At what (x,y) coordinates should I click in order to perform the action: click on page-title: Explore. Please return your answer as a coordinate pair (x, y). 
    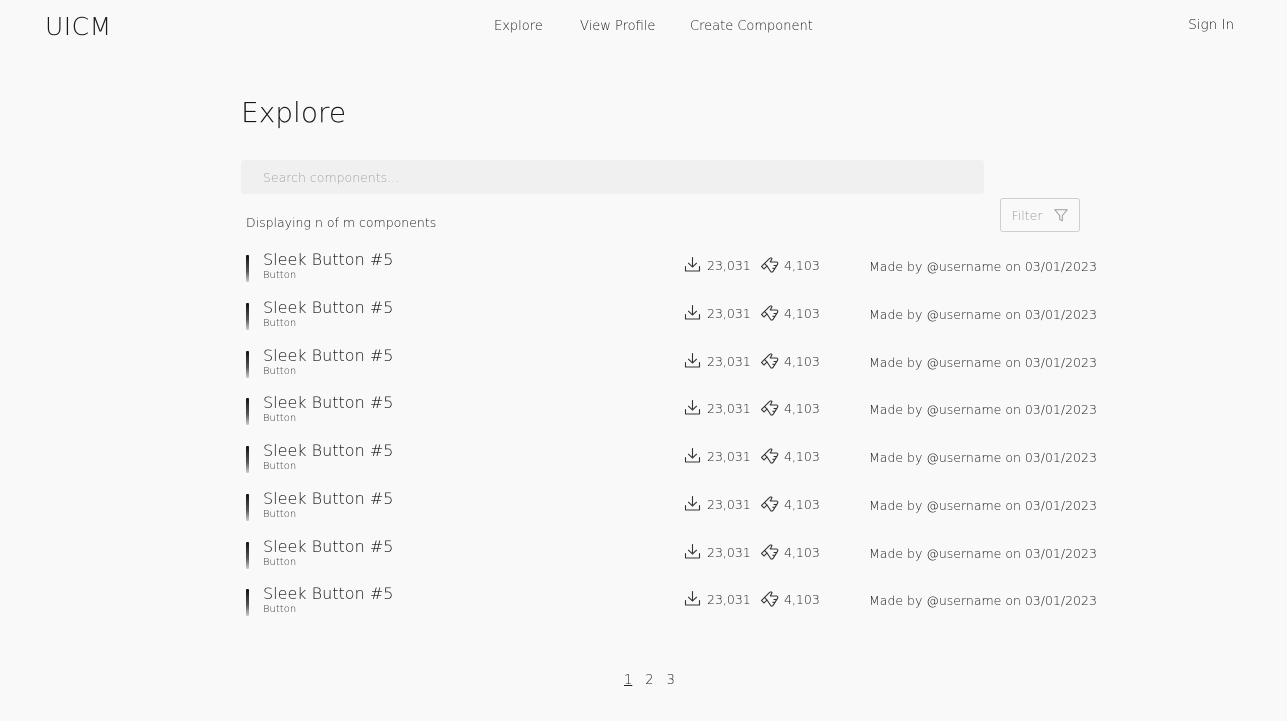
    Looking at the image, I should click on (294, 112).